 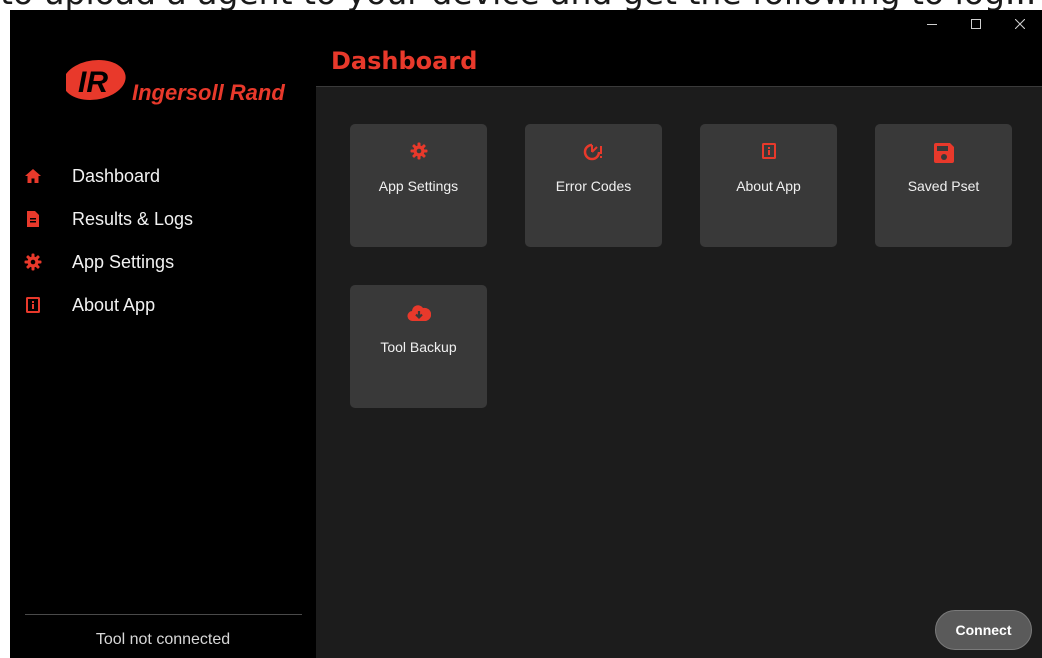 I want to click on minimize-button, so click(x=932, y=25).